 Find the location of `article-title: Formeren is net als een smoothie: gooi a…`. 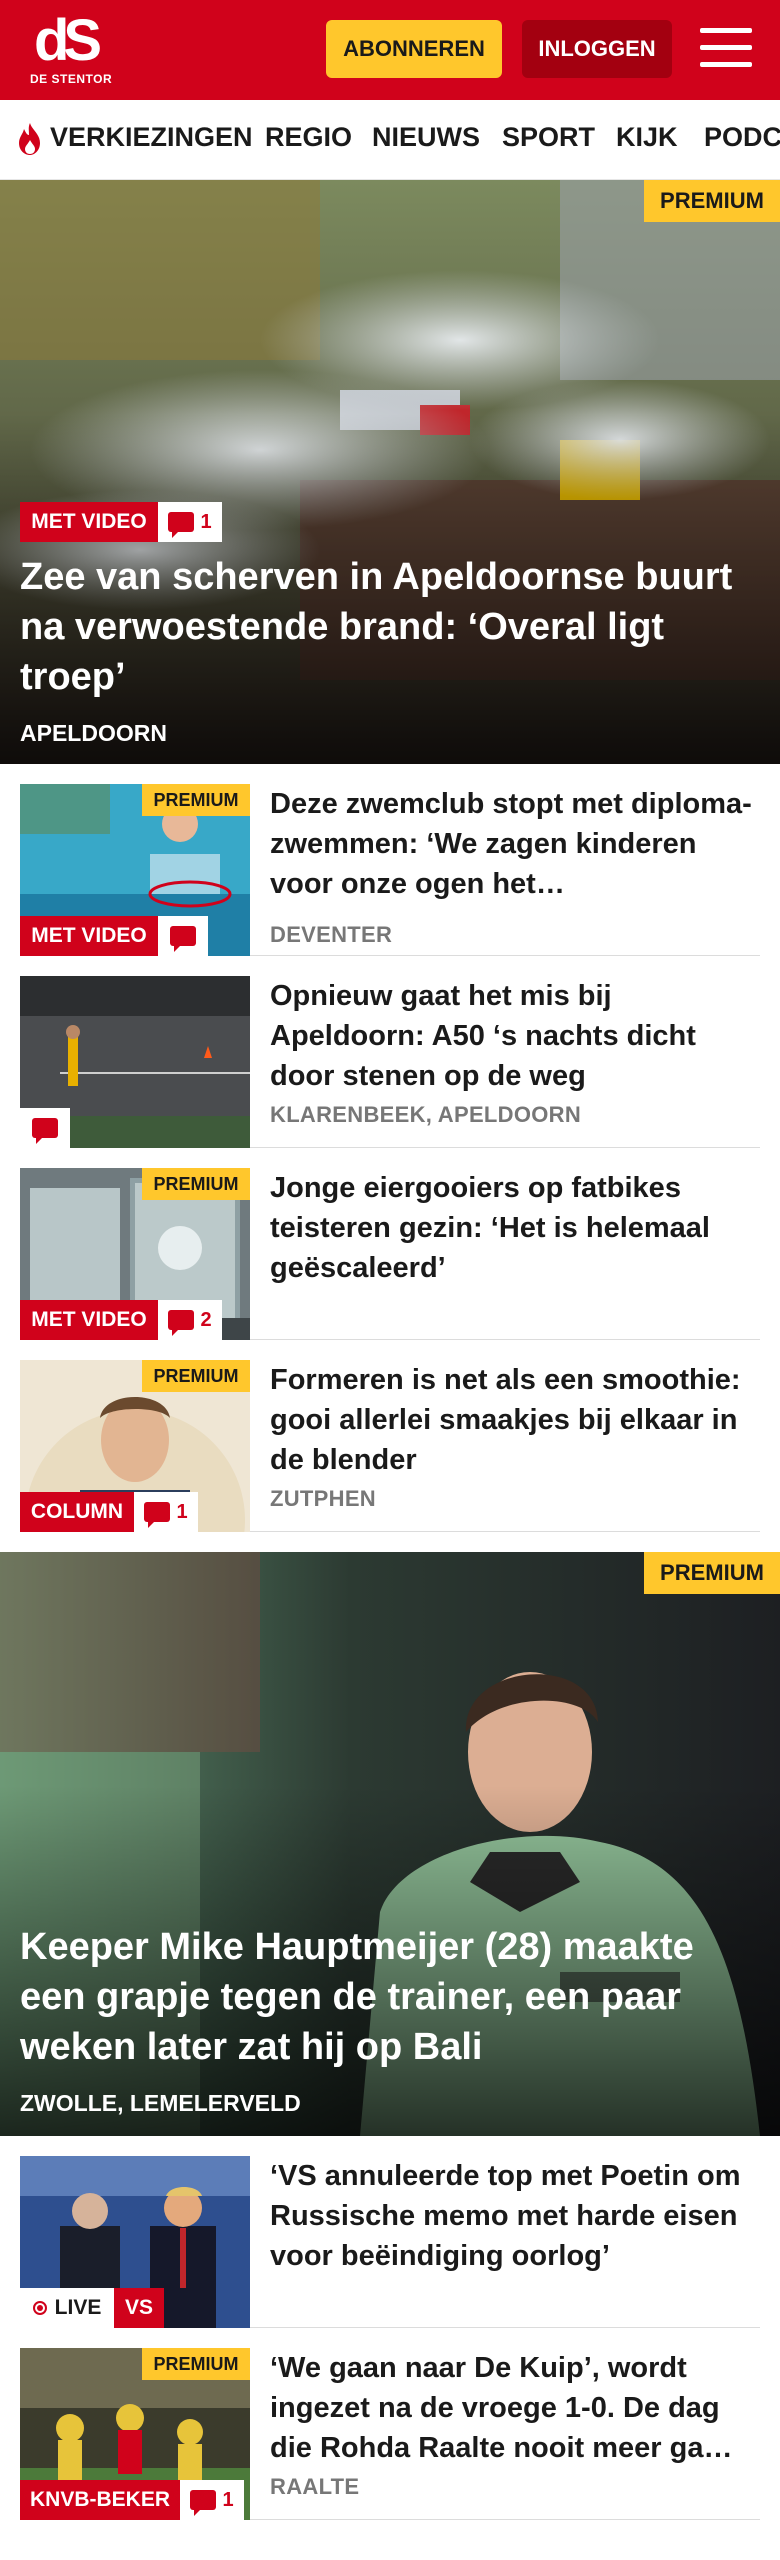

article-title: Formeren is net als een smoothie: gooi a… is located at coordinates (515, 1420).